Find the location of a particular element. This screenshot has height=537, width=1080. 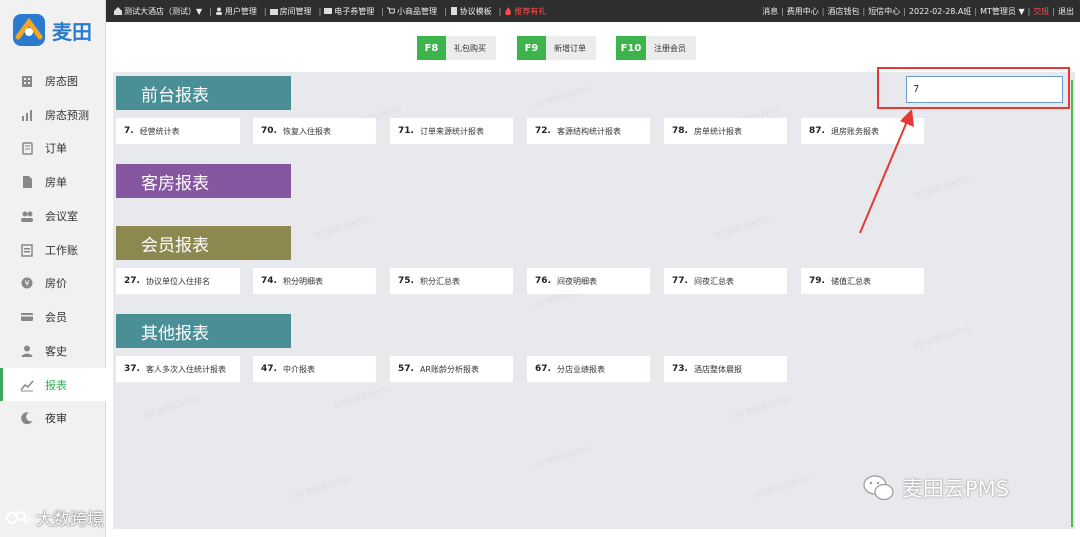

template-icon is located at coordinates (454, 11).